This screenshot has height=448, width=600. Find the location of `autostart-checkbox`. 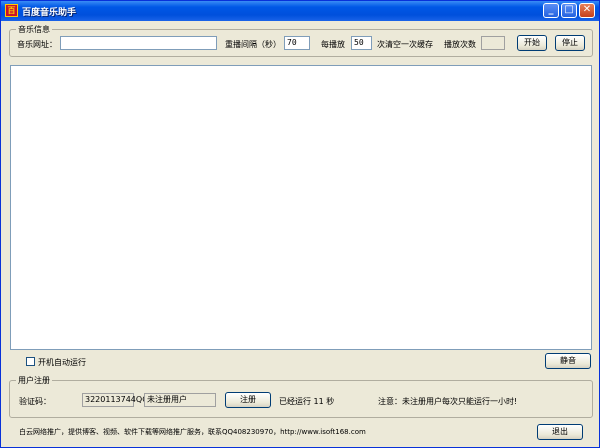

autostart-checkbox is located at coordinates (30, 361).